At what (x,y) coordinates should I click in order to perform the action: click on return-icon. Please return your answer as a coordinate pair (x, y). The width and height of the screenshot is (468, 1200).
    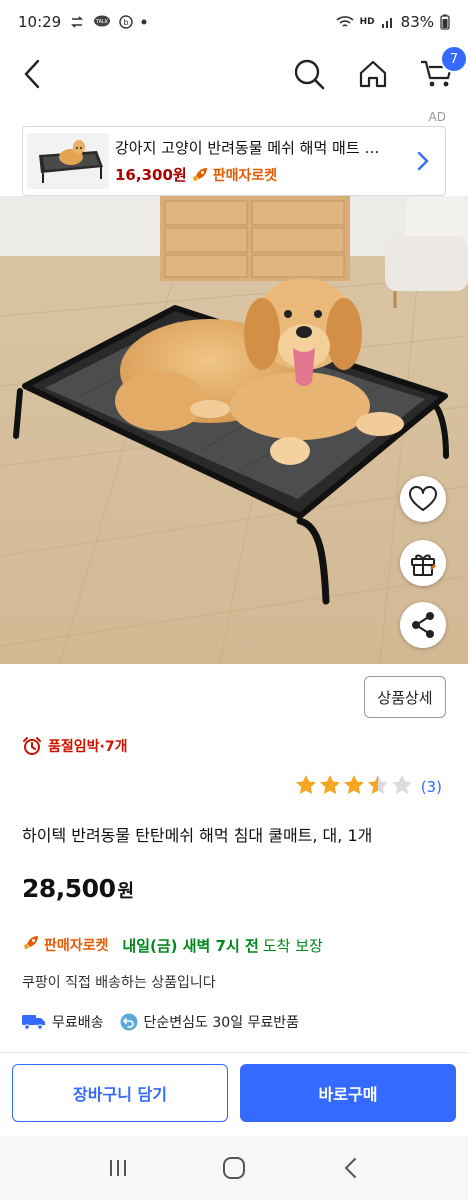
    Looking at the image, I should click on (129, 1022).